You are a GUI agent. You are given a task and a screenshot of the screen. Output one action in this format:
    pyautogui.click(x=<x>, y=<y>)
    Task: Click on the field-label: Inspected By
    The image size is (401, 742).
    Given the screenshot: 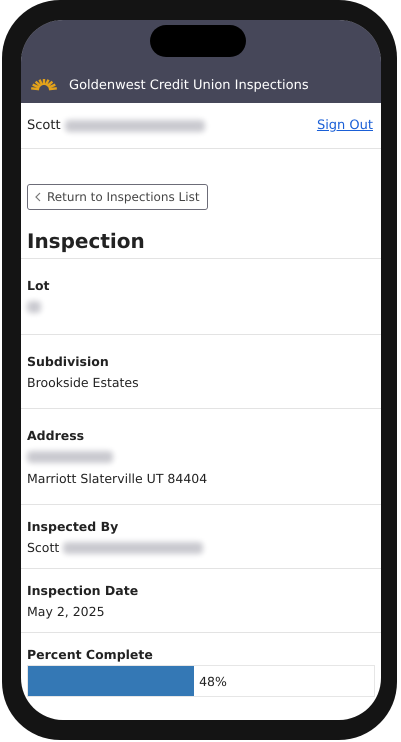 What is the action you would take?
    pyautogui.click(x=73, y=527)
    